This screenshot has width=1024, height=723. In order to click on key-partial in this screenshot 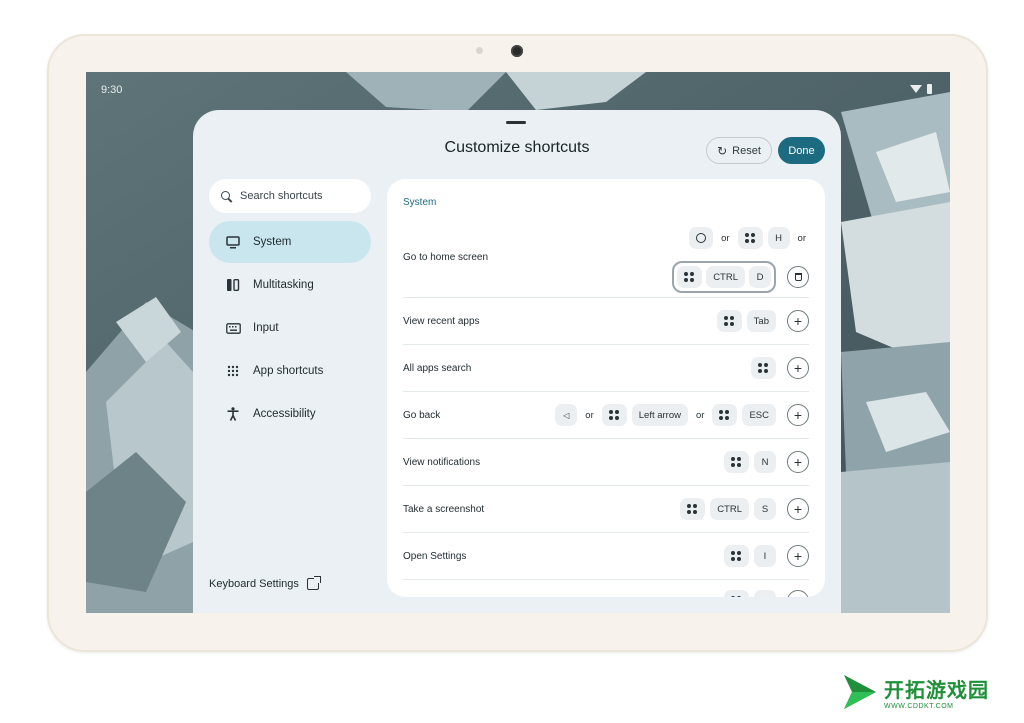, I will do `click(765, 593)`.